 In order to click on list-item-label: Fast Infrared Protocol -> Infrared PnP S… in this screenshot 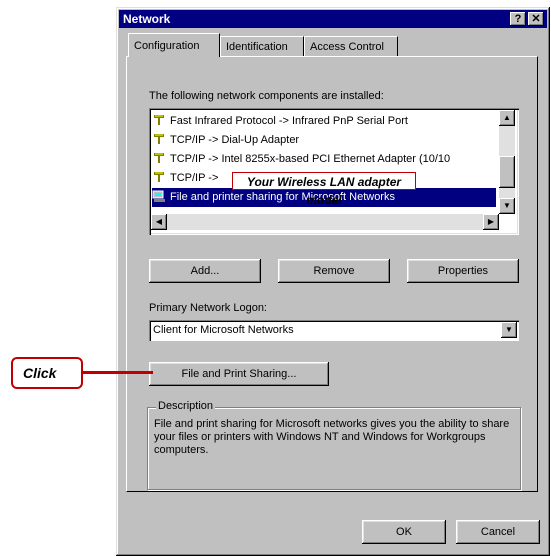, I will do `click(289, 121)`.